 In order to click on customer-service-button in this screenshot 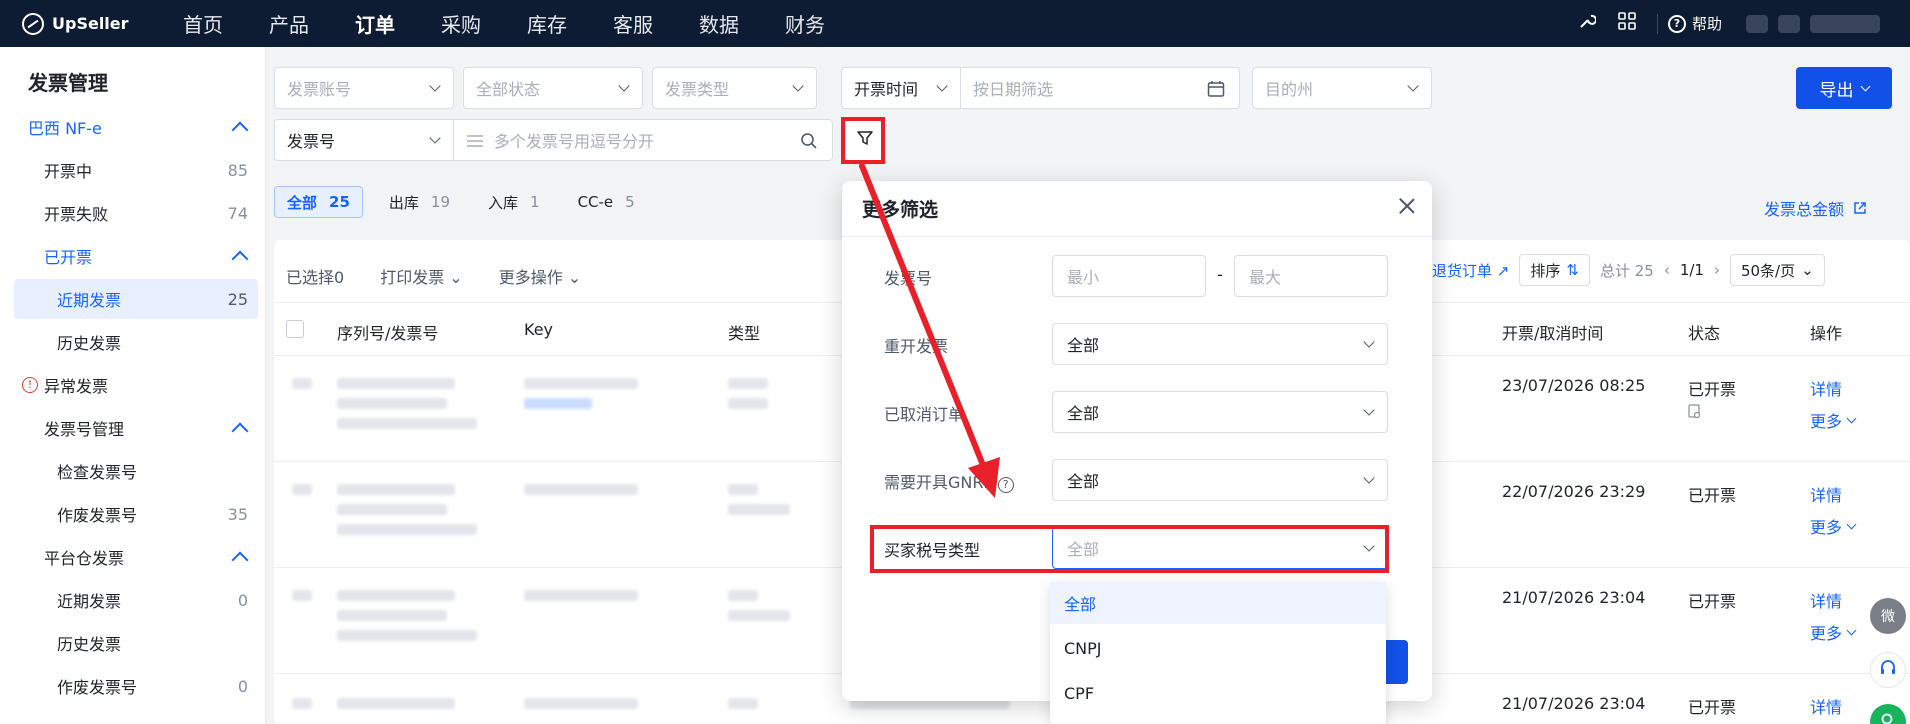, I will do `click(1888, 670)`.